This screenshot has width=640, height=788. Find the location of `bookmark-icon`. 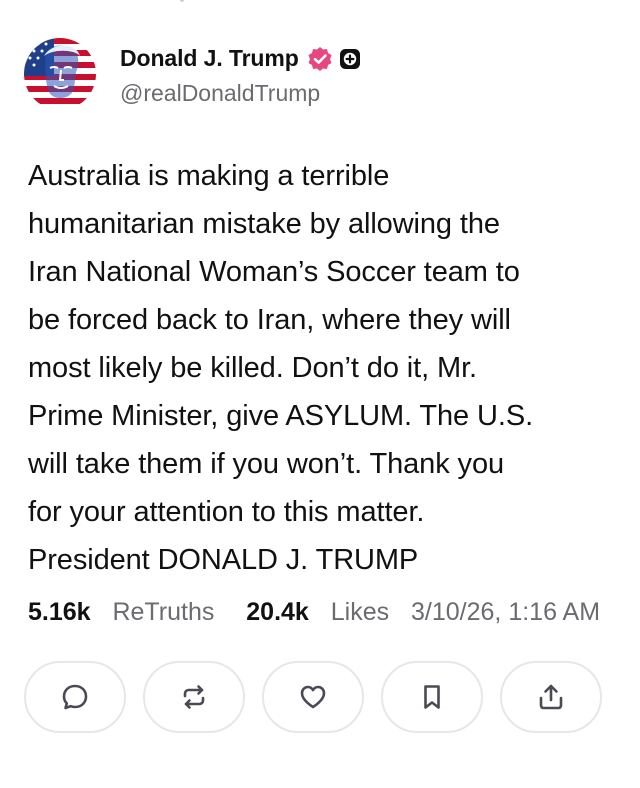

bookmark-icon is located at coordinates (432, 697).